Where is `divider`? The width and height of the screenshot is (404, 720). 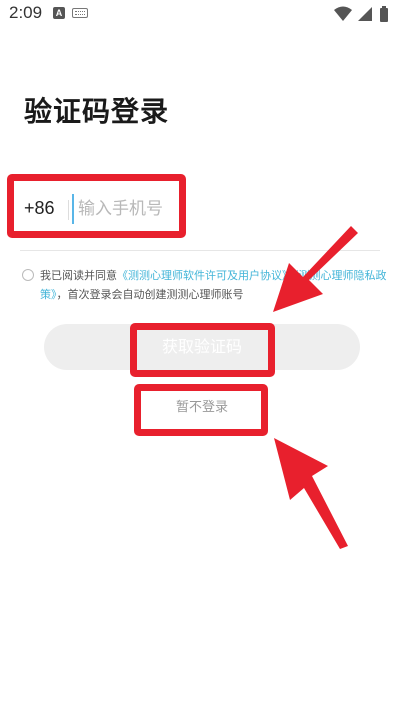
divider is located at coordinates (68, 210).